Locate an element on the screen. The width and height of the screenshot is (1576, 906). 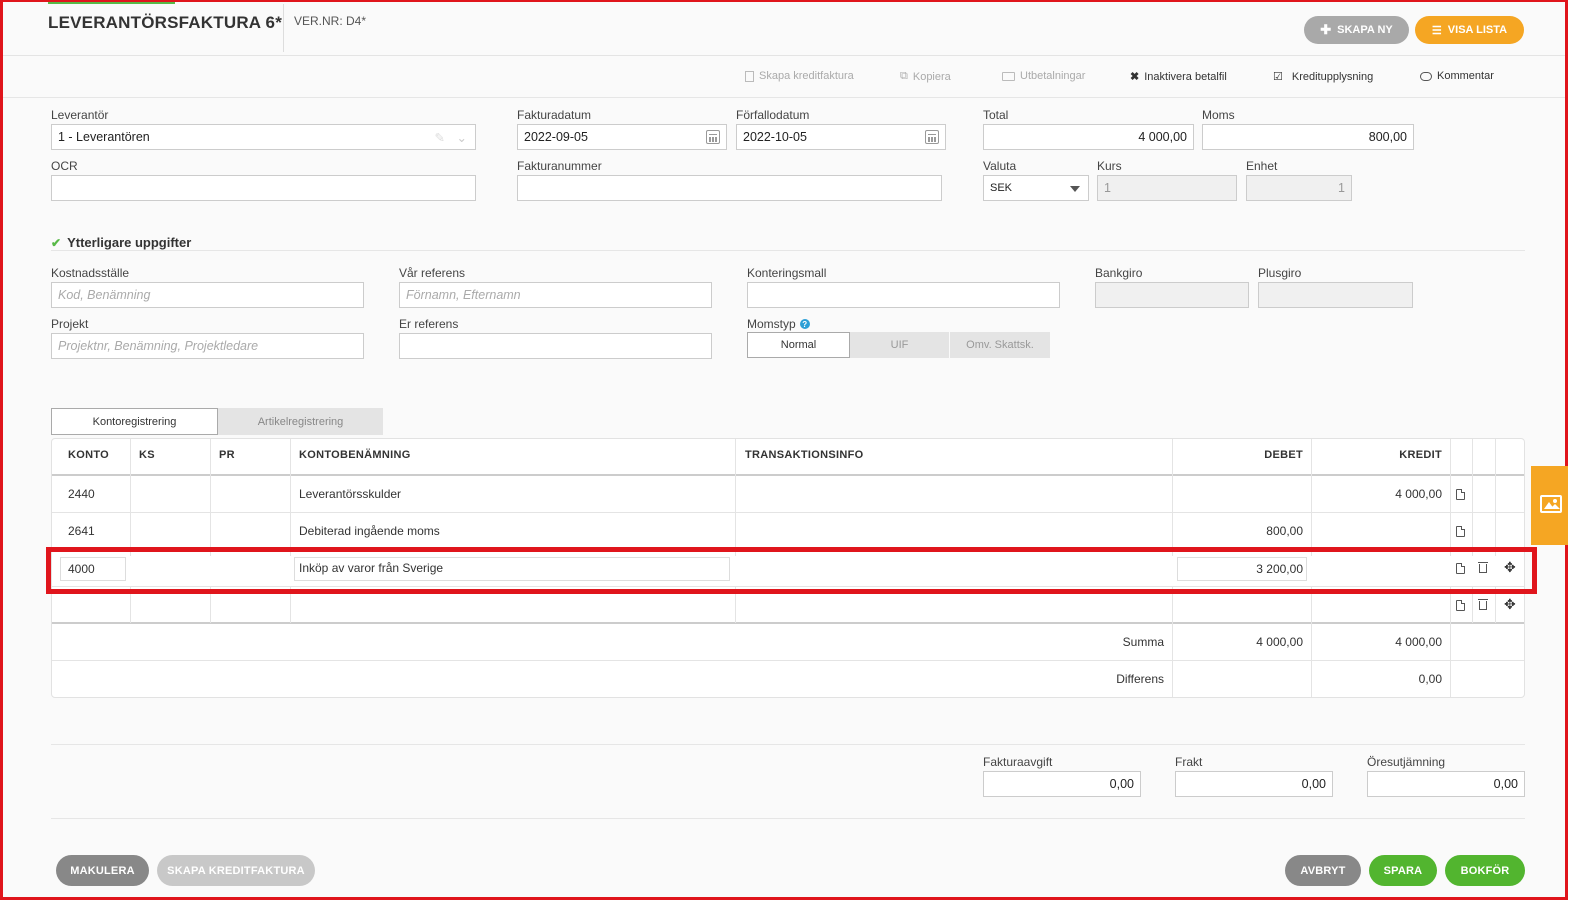
summa-kredit: 4 000,00 is located at coordinates (1418, 642).